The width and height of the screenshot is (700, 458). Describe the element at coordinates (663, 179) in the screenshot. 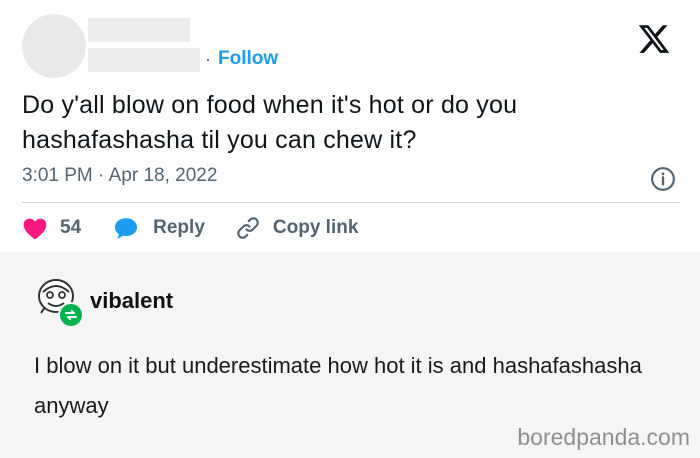

I see `info-icon` at that location.